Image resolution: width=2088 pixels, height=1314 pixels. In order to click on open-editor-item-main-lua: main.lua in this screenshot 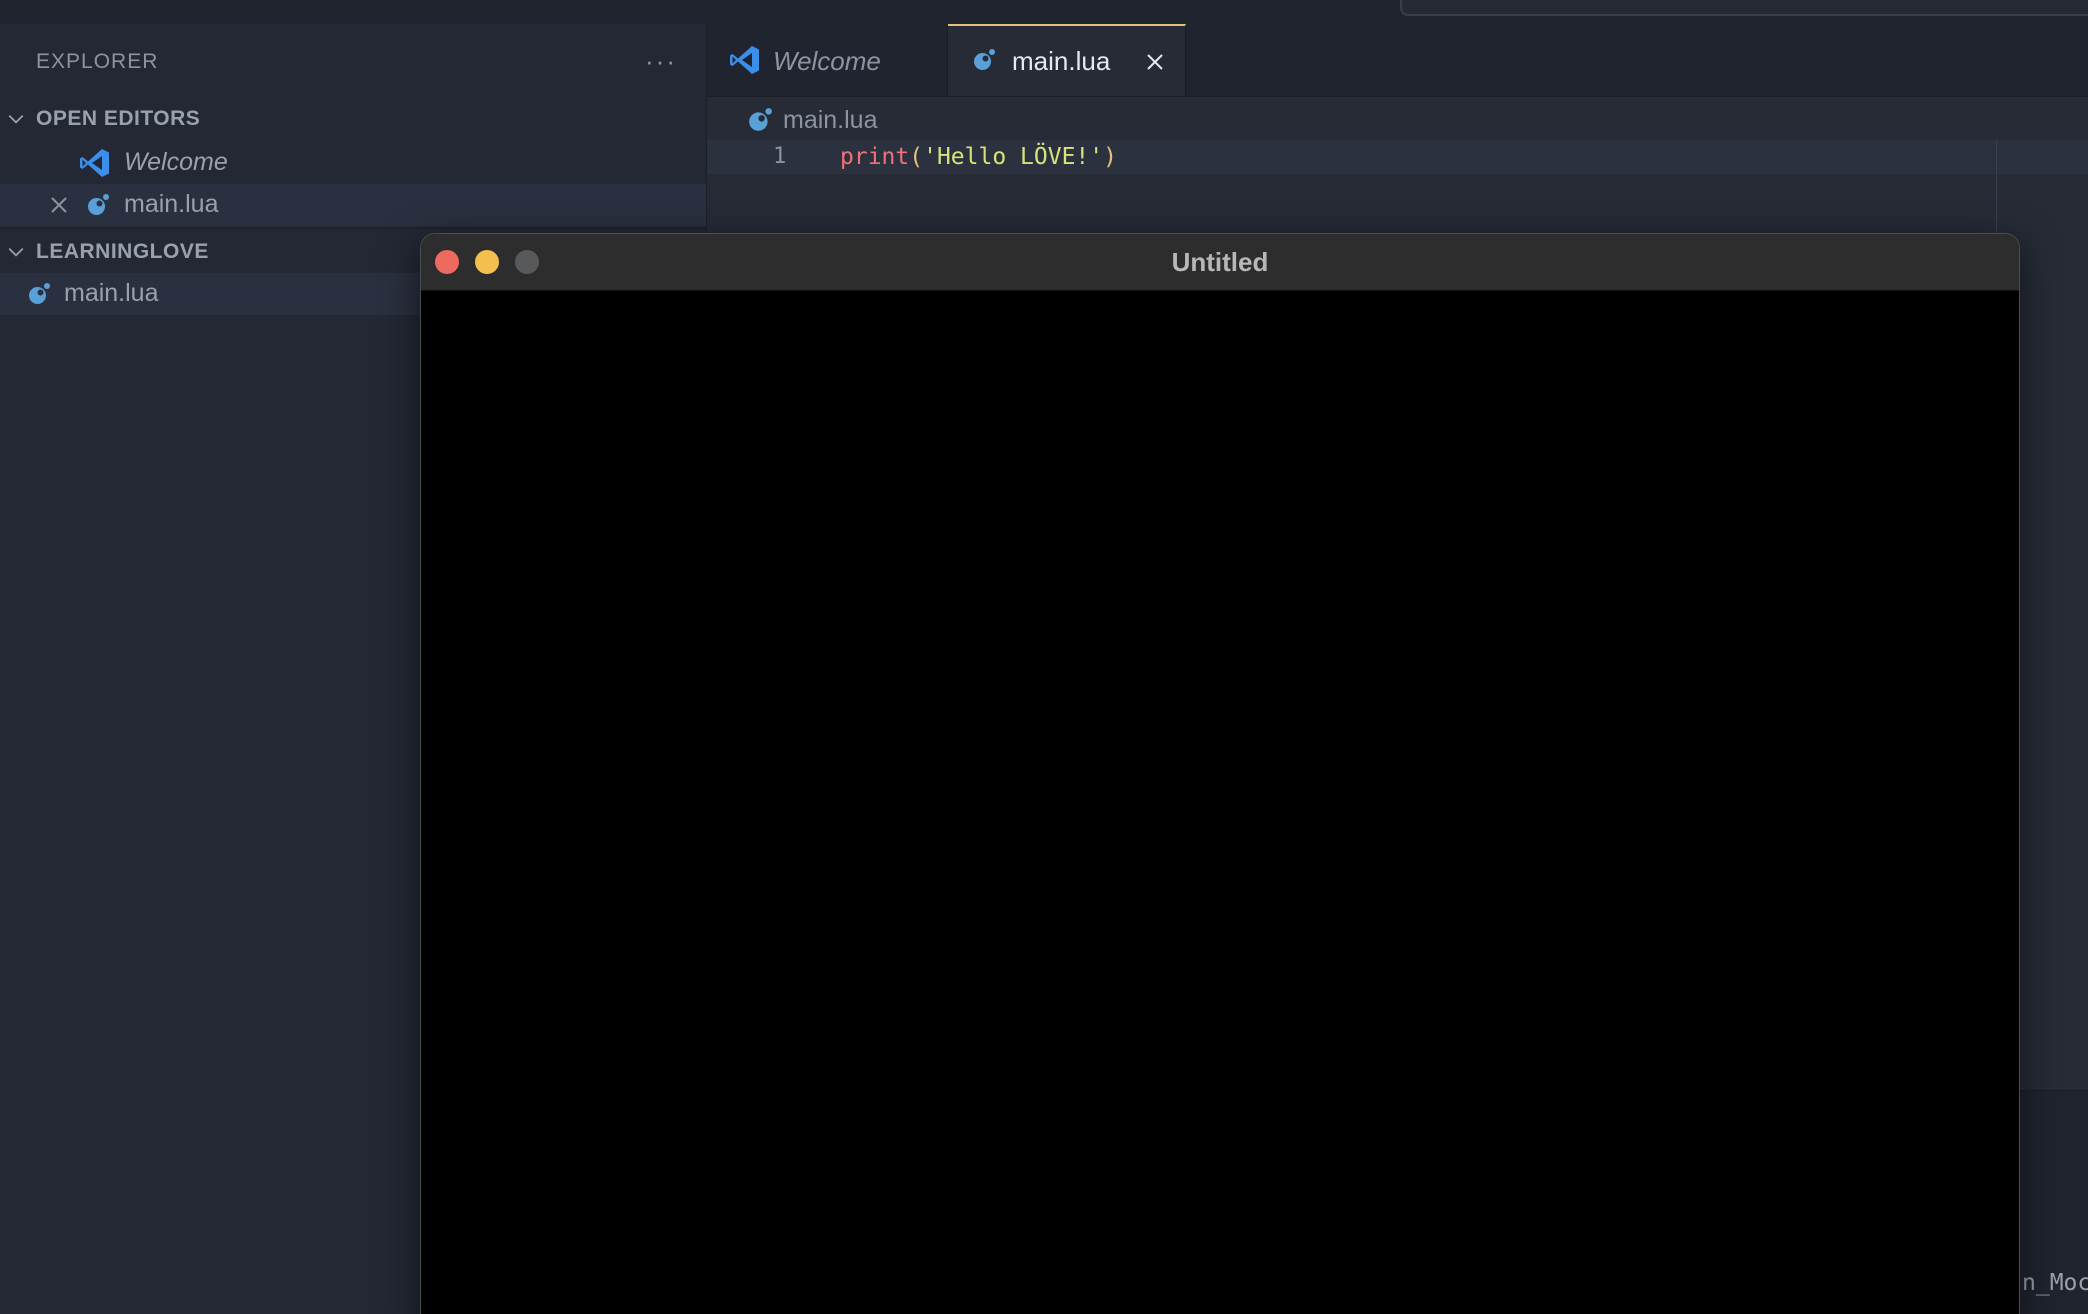, I will do `click(353, 205)`.